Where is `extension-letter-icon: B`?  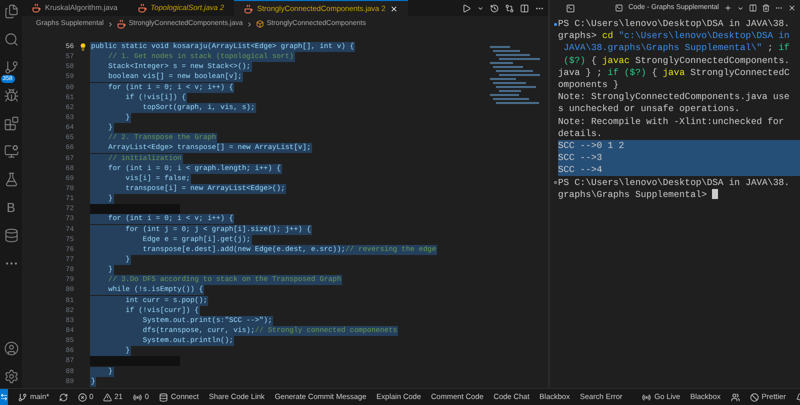 extension-letter-icon: B is located at coordinates (11, 207).